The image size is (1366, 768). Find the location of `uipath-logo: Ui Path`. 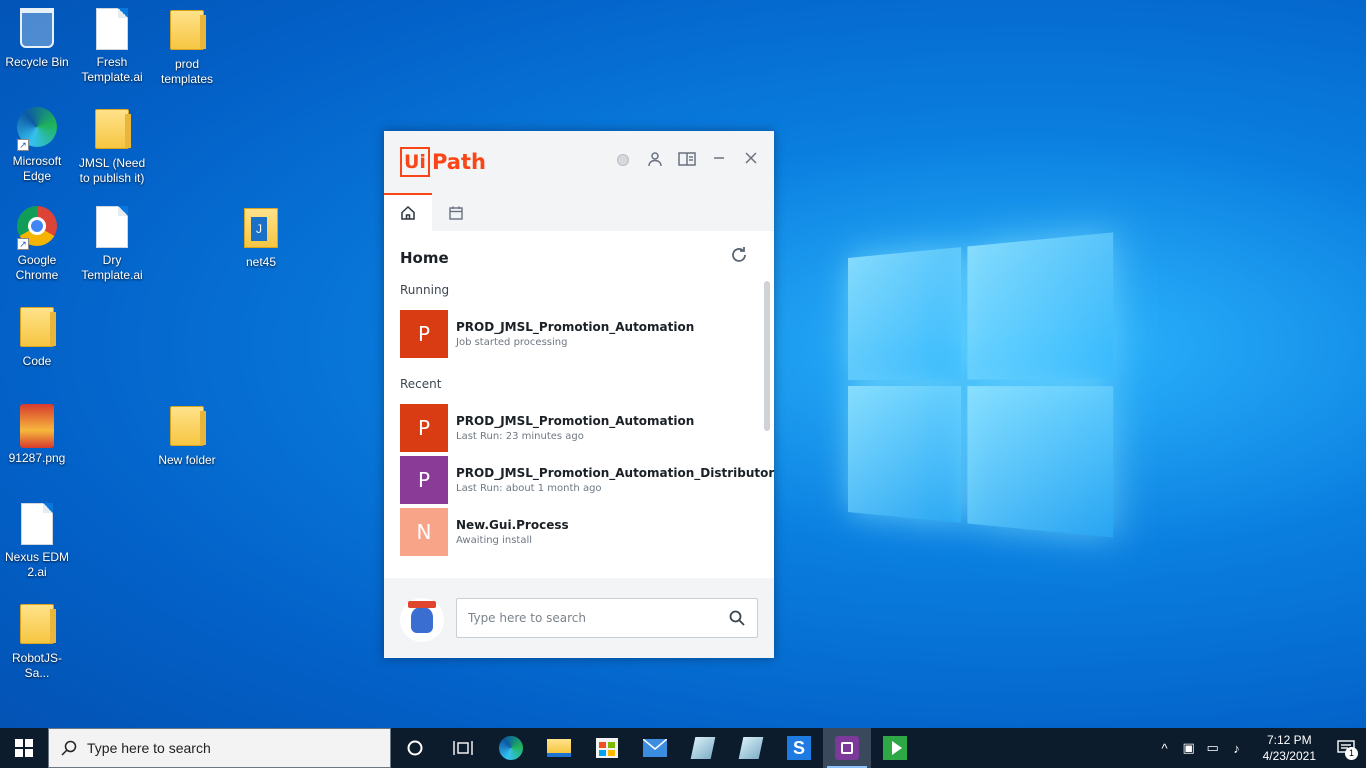

uipath-logo: Ui Path is located at coordinates (443, 162).